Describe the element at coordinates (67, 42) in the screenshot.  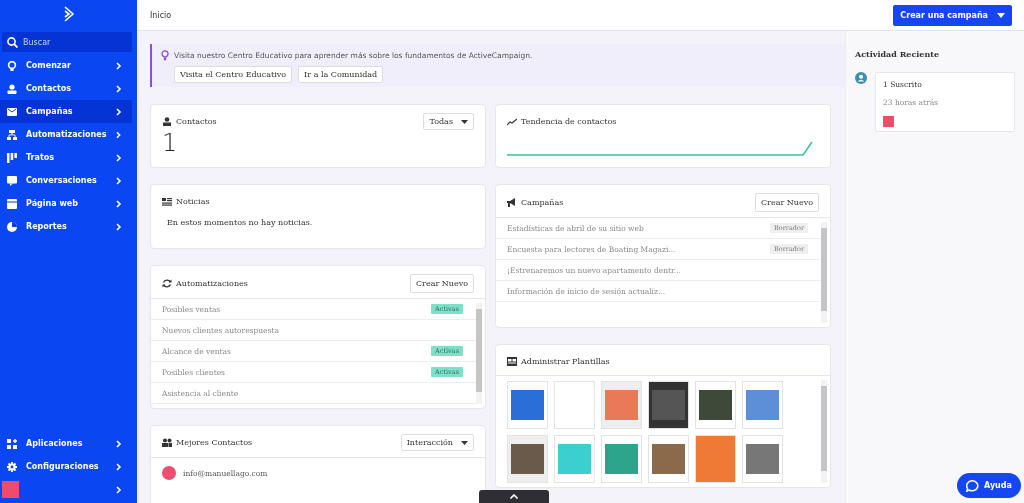
I see `search-field: Buscar` at that location.